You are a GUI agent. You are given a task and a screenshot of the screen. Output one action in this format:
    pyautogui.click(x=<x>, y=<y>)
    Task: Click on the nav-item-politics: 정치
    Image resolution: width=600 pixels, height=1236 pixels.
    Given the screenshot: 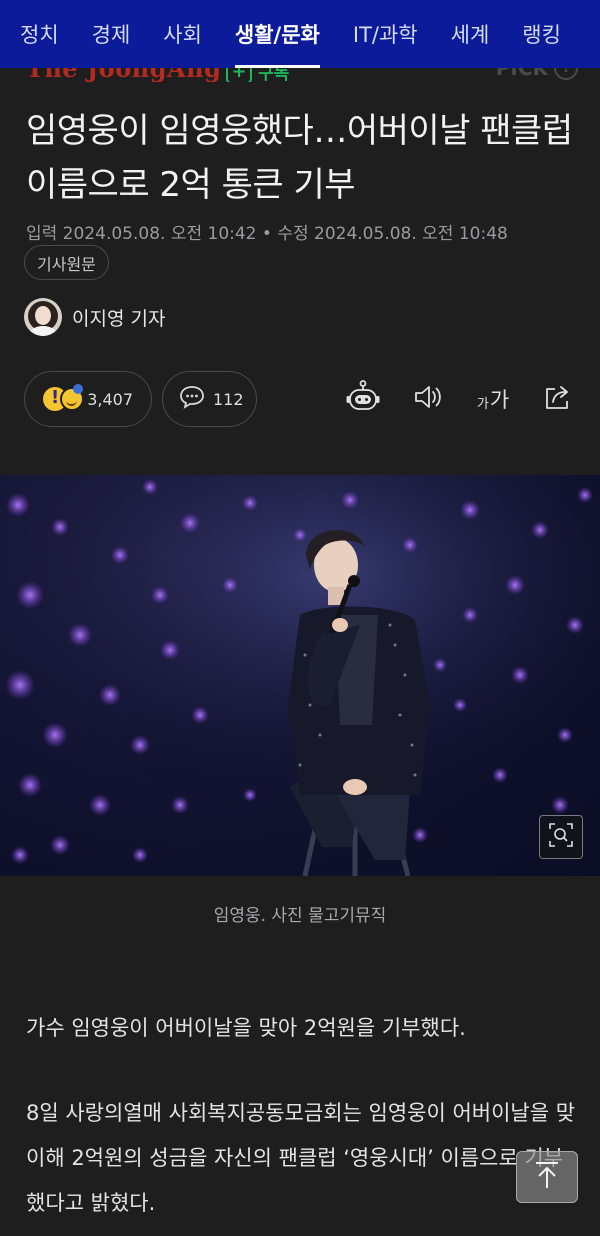 What is the action you would take?
    pyautogui.click(x=39, y=34)
    